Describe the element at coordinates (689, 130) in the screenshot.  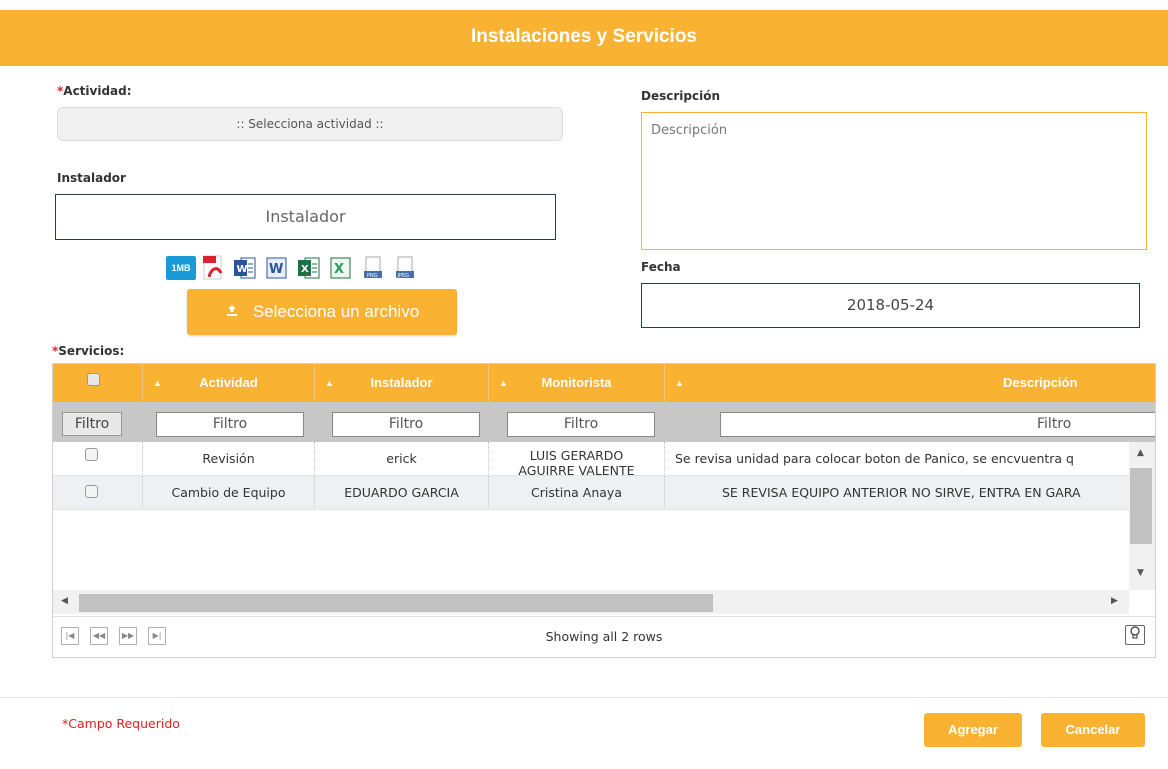
I see `descripcion-placeholder: Descripción` at that location.